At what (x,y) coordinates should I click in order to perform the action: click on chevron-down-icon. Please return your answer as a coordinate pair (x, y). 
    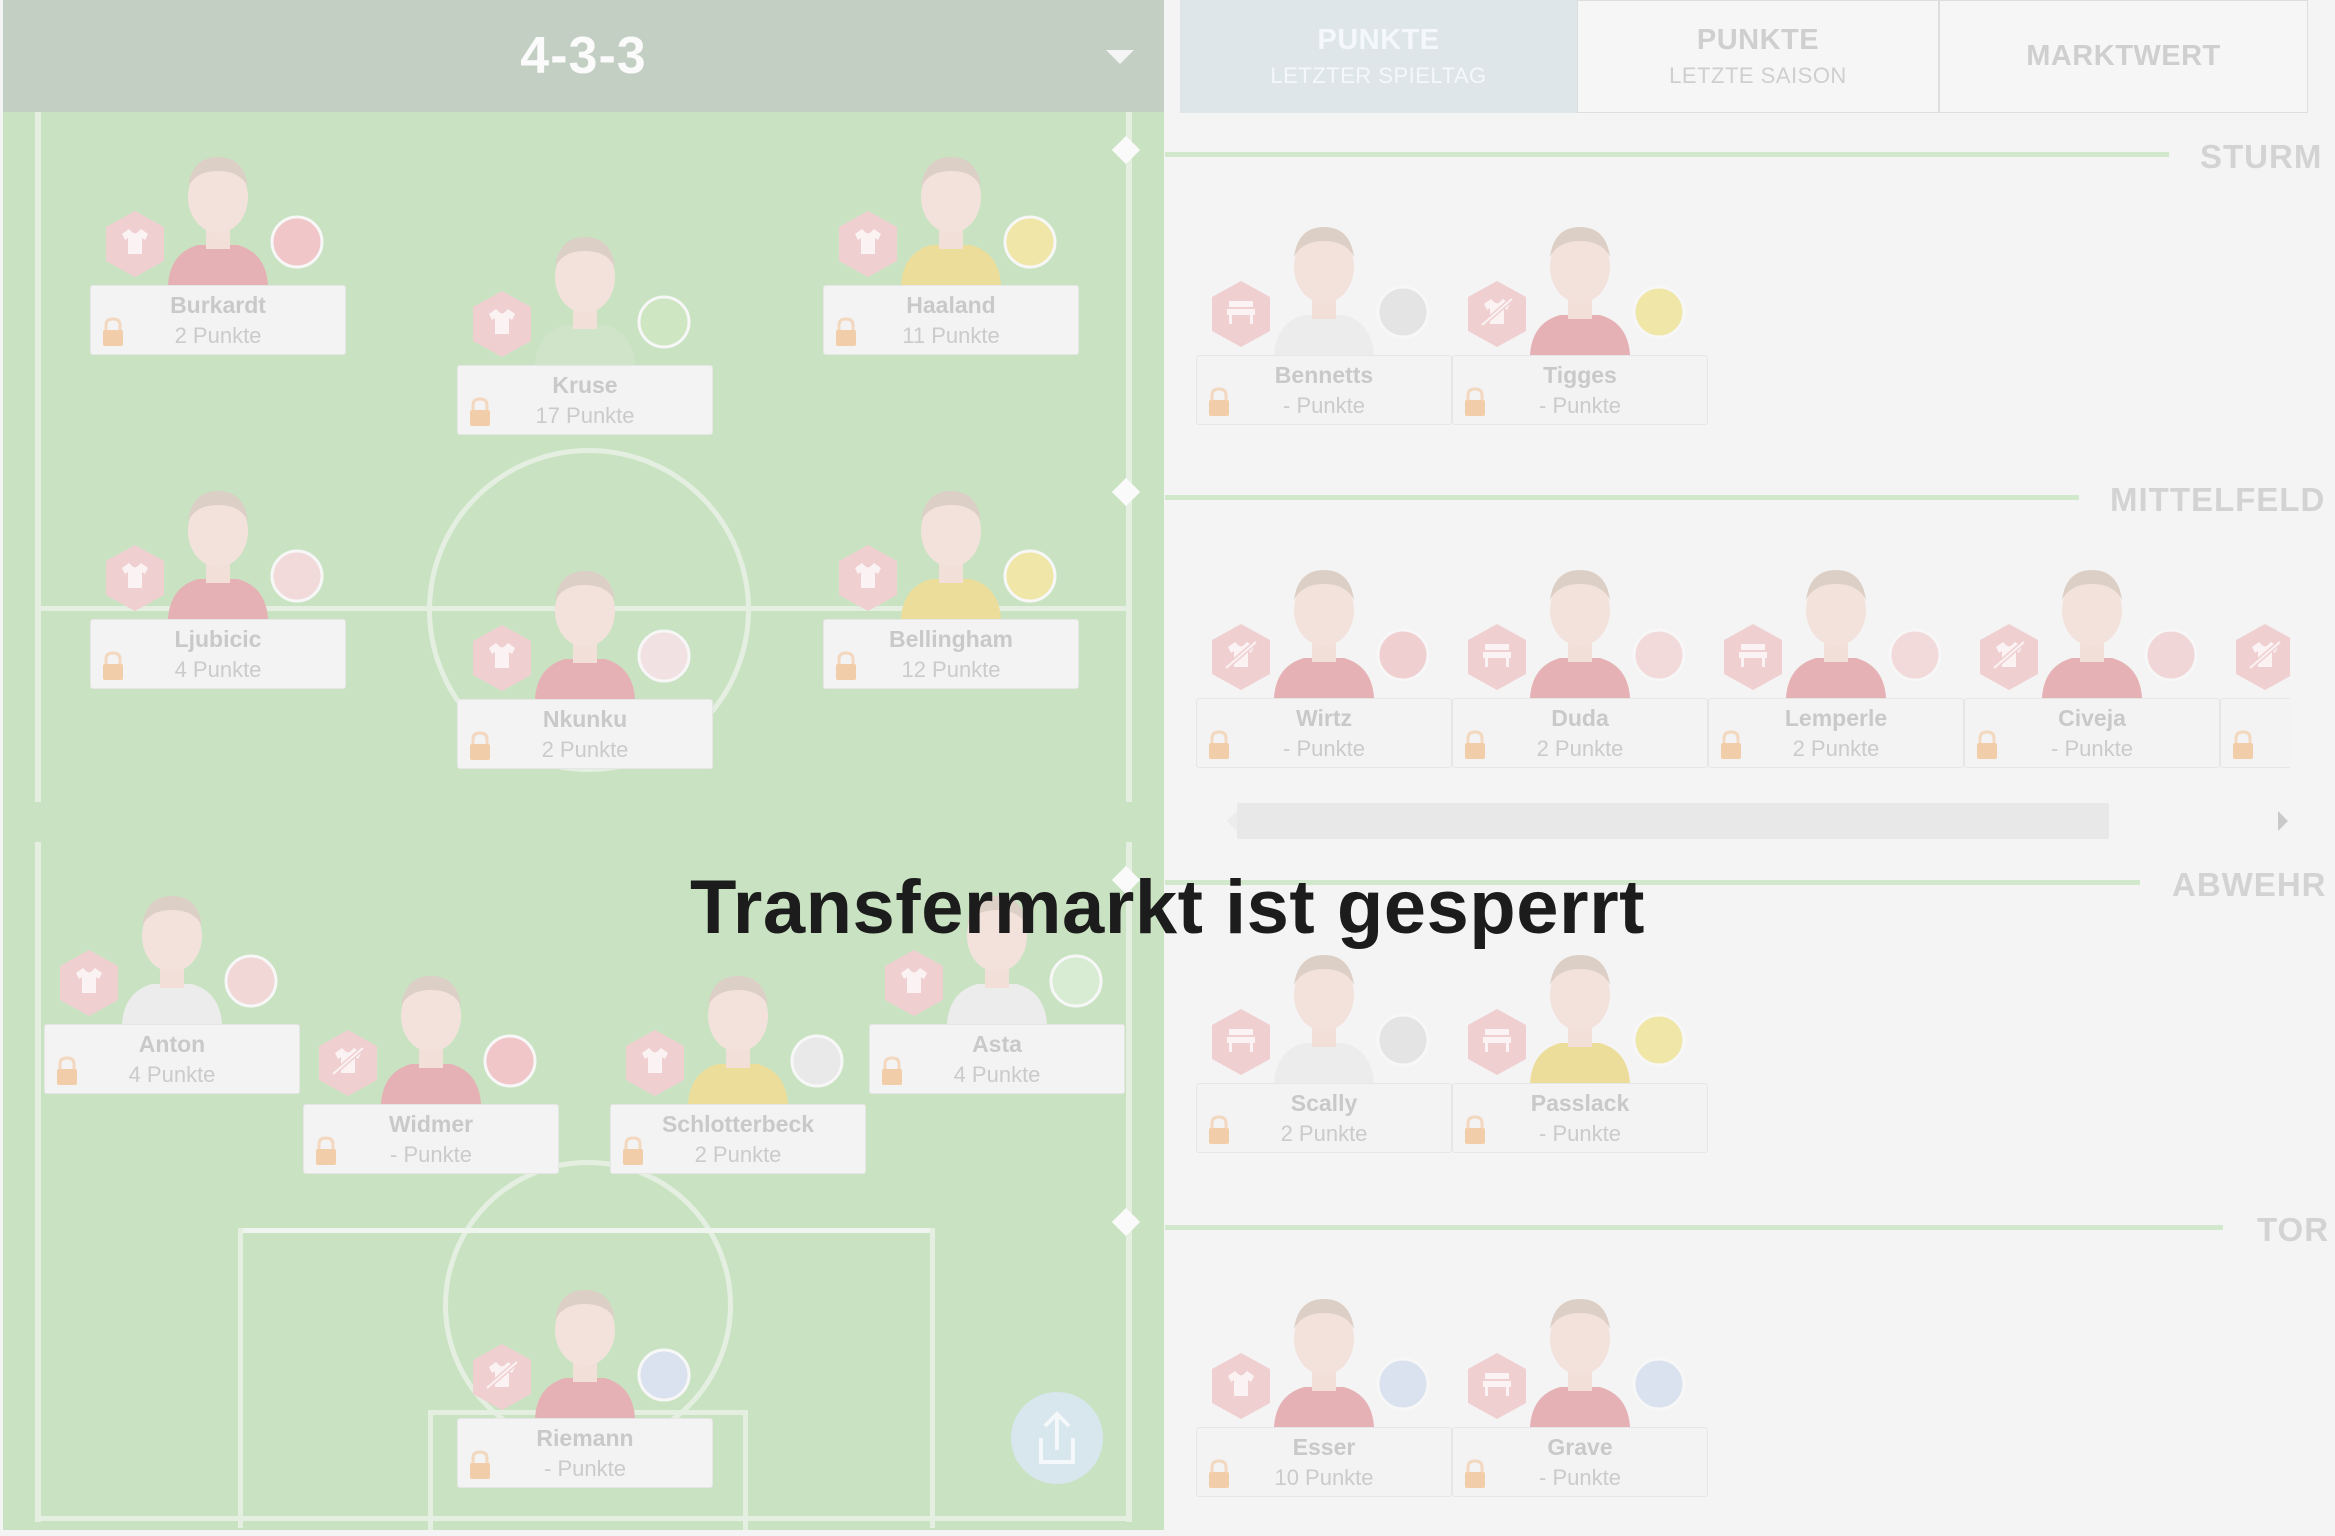
    Looking at the image, I should click on (1120, 57).